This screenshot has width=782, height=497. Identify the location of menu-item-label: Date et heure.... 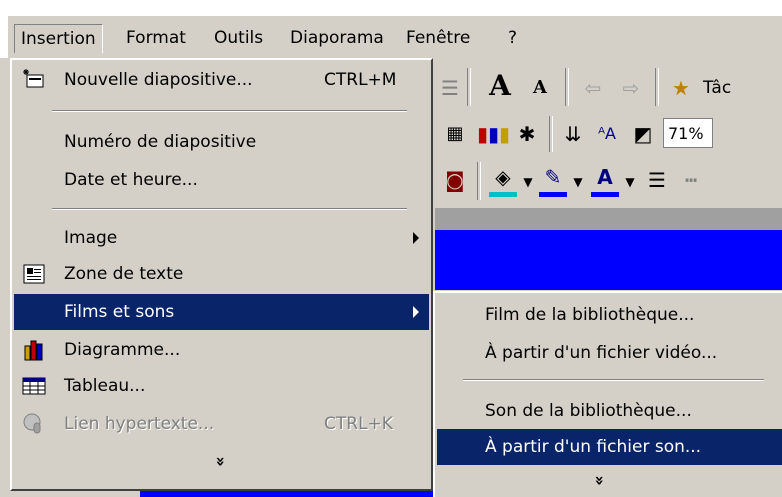
(131, 180).